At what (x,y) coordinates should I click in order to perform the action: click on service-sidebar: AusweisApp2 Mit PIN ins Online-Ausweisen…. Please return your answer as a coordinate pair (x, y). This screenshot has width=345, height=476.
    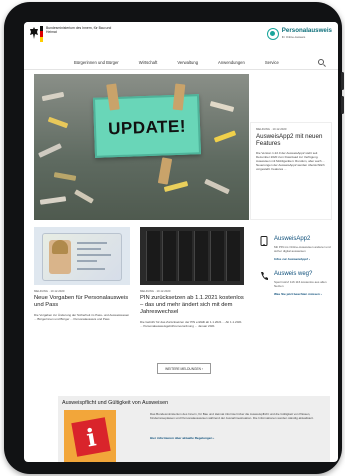
    Looking at the image, I should click on (298, 271).